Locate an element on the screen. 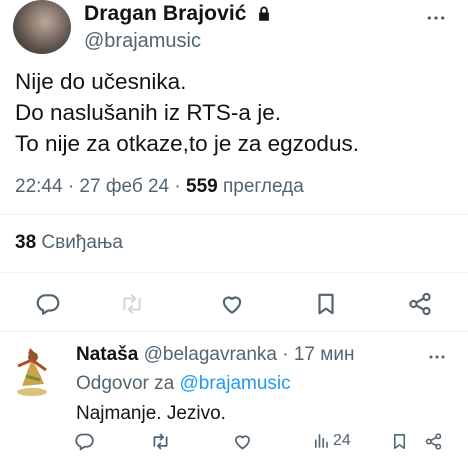  tweet-actions is located at coordinates (234, 304).